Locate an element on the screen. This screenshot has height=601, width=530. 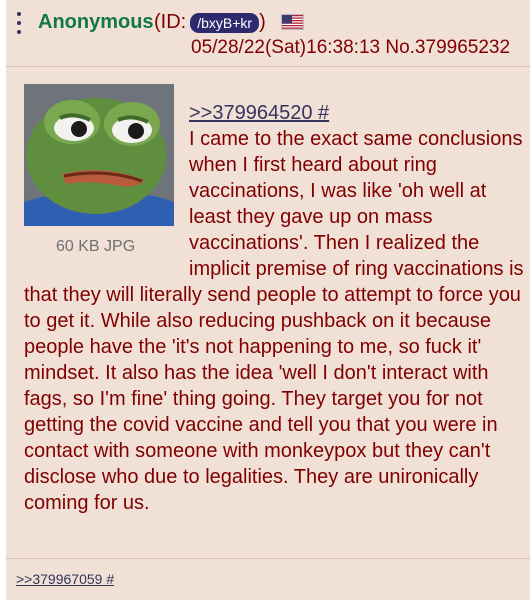
poster-name: Anonymous is located at coordinates (96, 22).